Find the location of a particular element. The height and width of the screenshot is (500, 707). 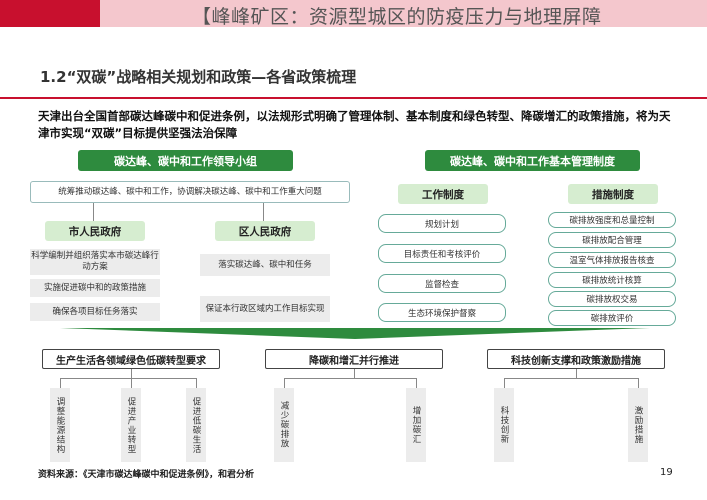

measures-item: 温室气体排放报告核查 is located at coordinates (612, 260).